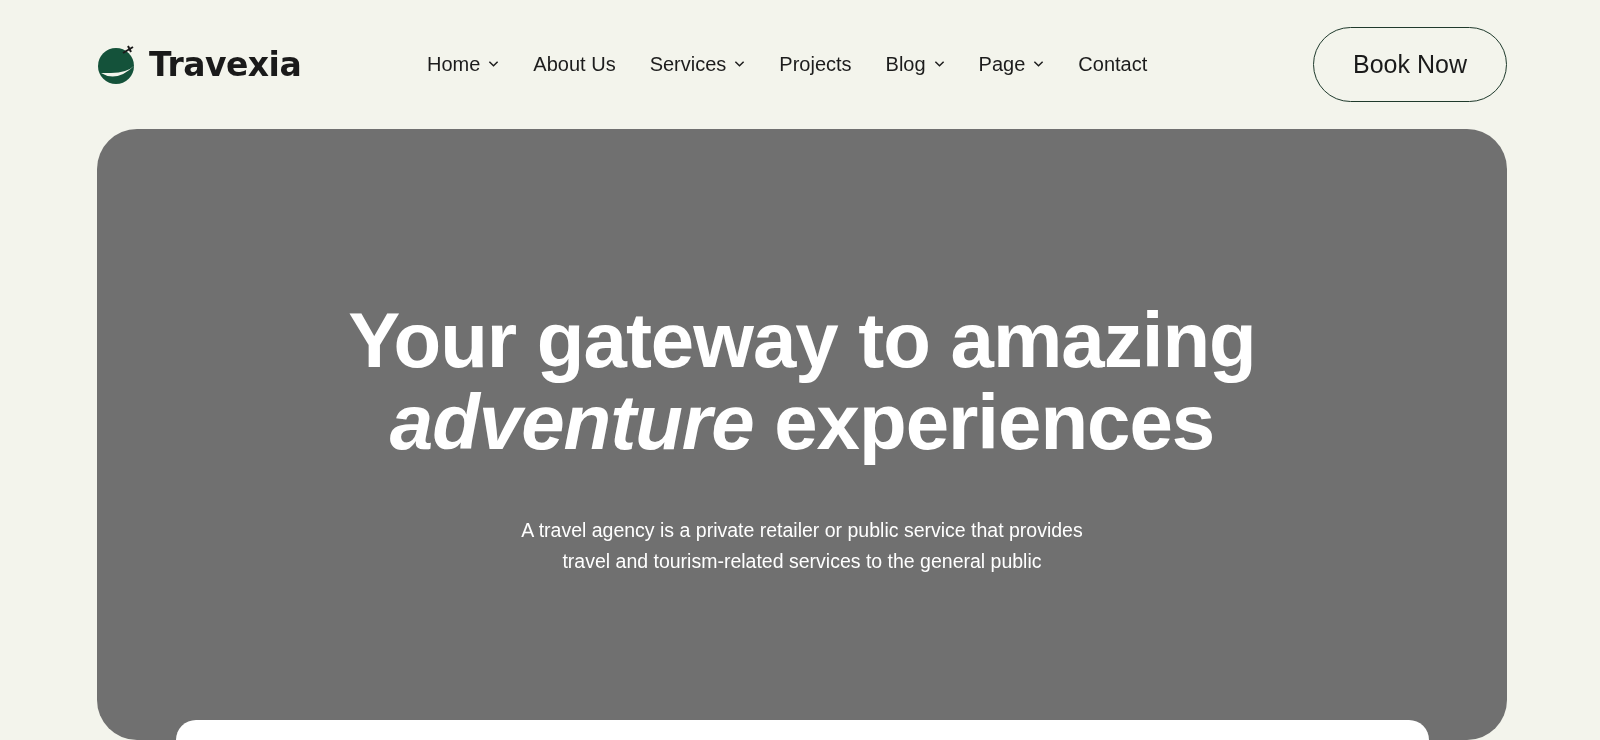 The height and width of the screenshot is (740, 1600). I want to click on nav-link: About Us, so click(574, 64).